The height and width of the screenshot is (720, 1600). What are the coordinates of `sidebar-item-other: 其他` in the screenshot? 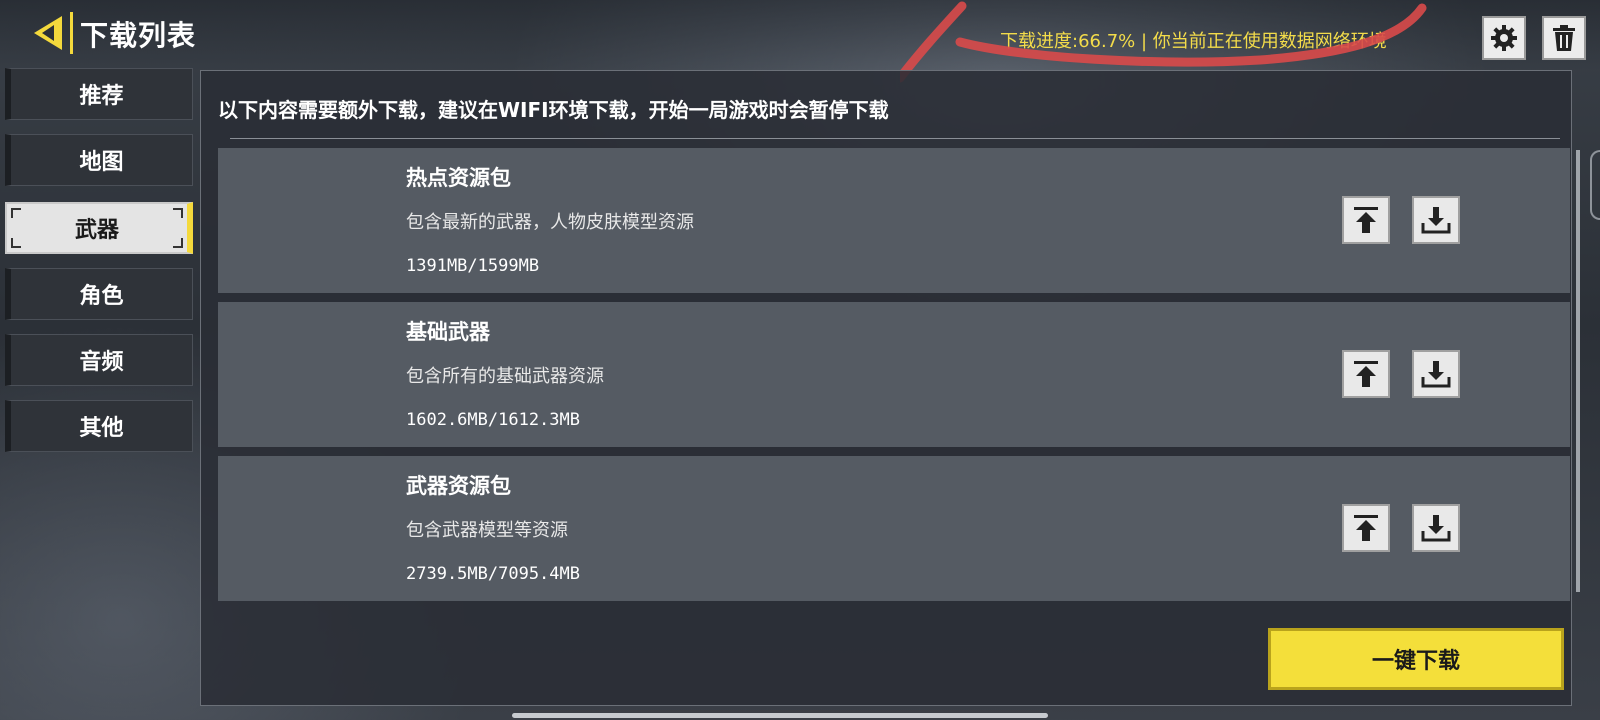 It's located at (99, 426).